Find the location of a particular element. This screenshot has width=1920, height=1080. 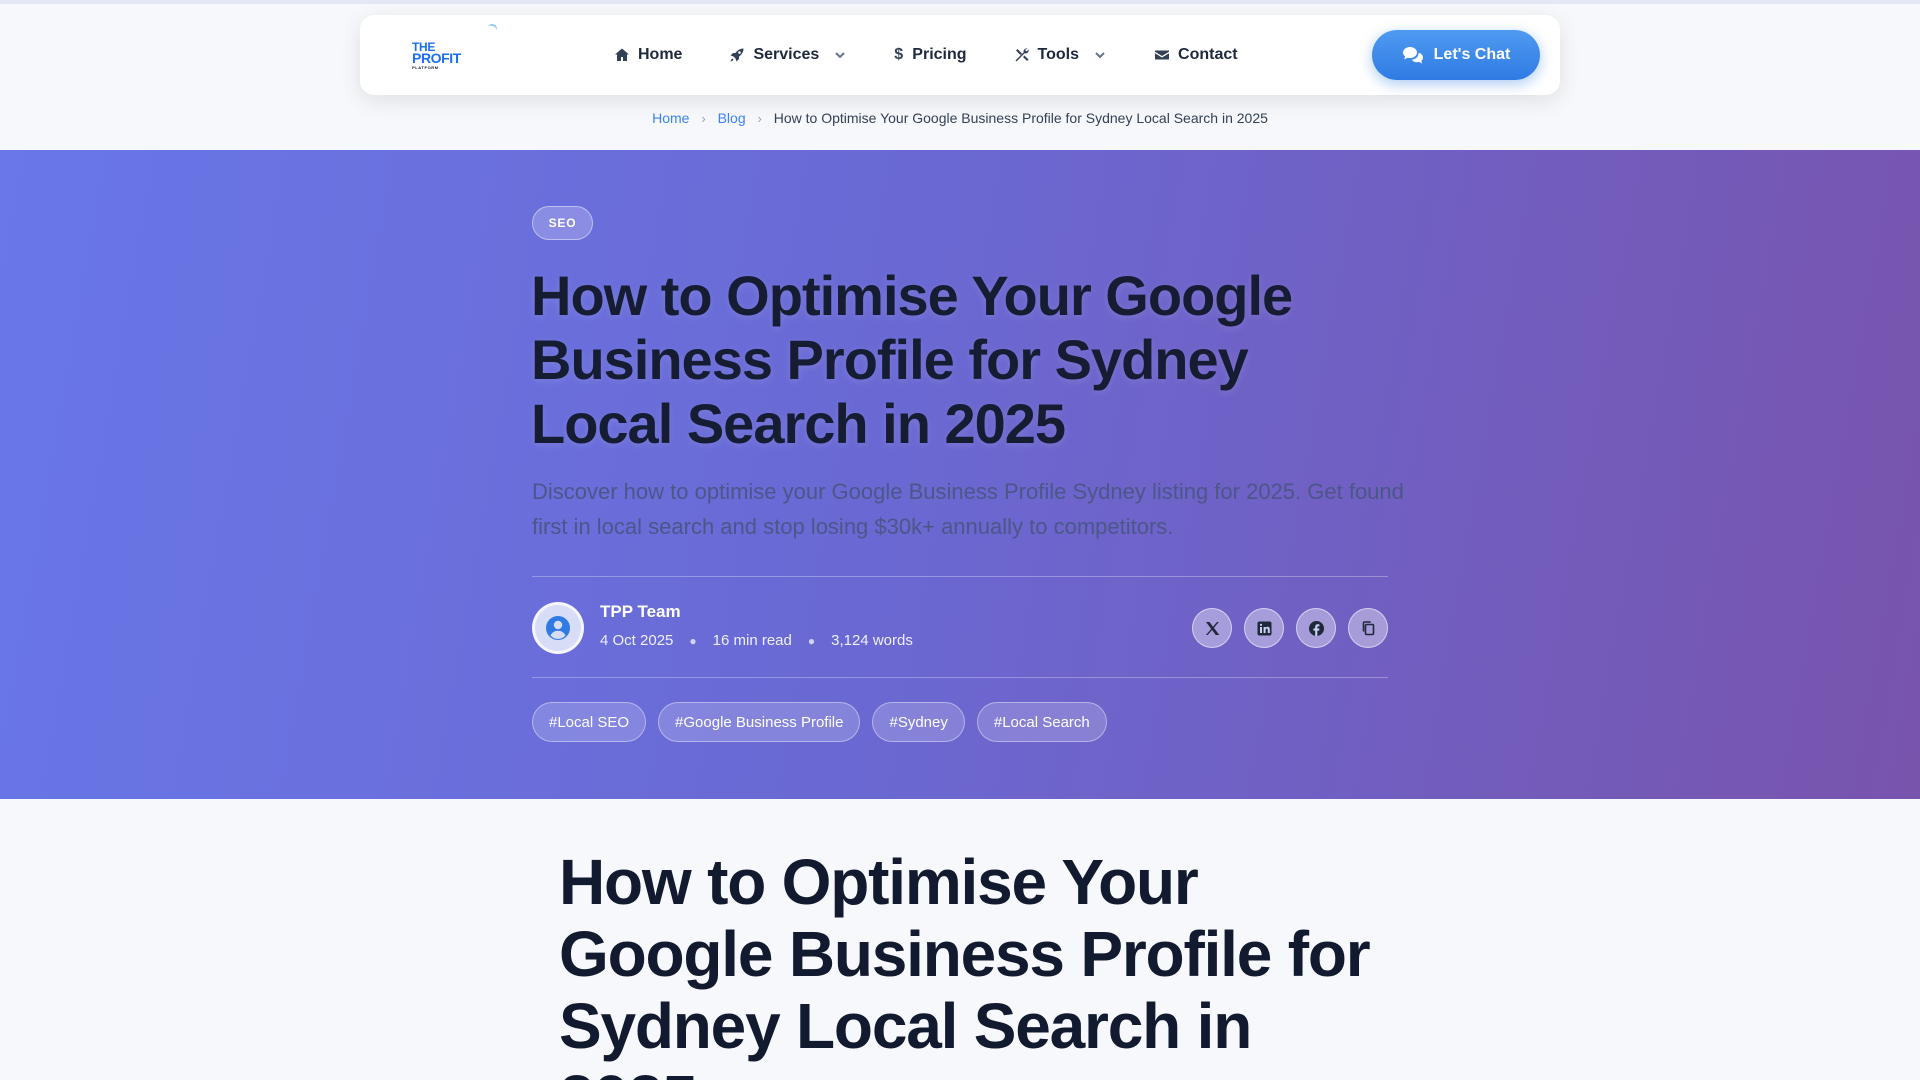

tag-local-seo: #Local SEO is located at coordinates (589, 722).